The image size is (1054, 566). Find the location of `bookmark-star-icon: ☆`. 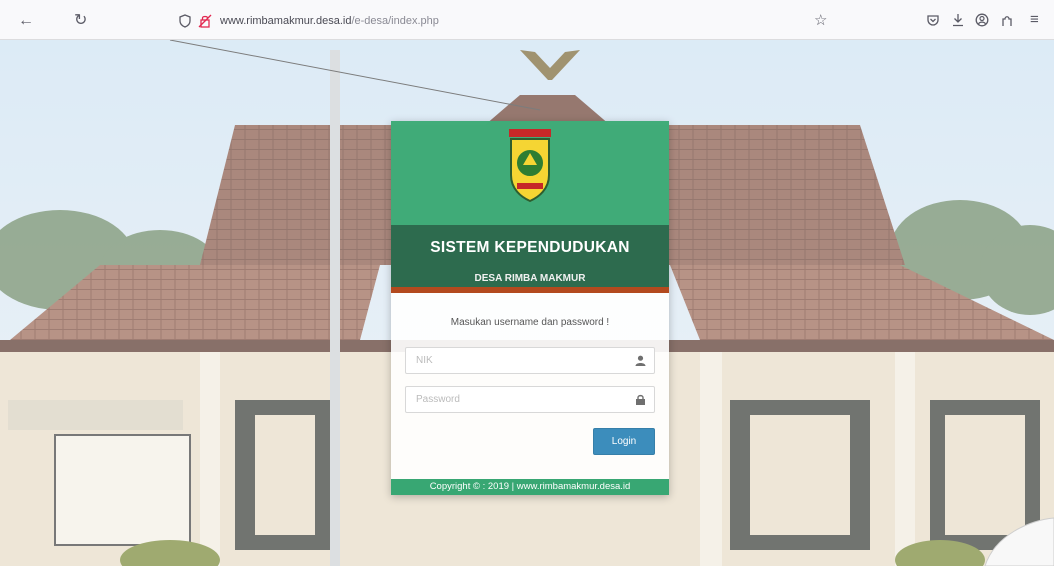

bookmark-star-icon: ☆ is located at coordinates (820, 21).